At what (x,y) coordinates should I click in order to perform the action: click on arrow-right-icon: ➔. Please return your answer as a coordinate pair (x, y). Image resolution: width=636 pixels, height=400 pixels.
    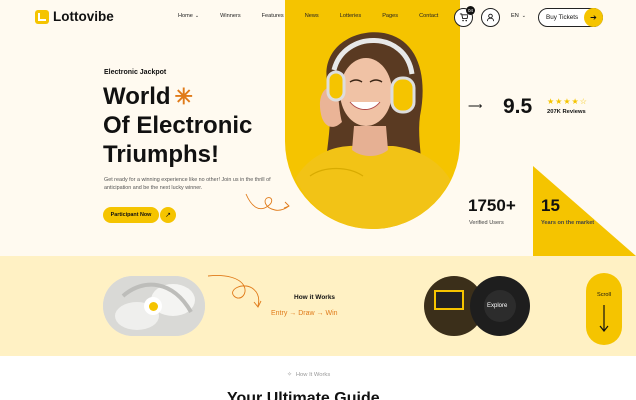
    Looking at the image, I should click on (593, 17).